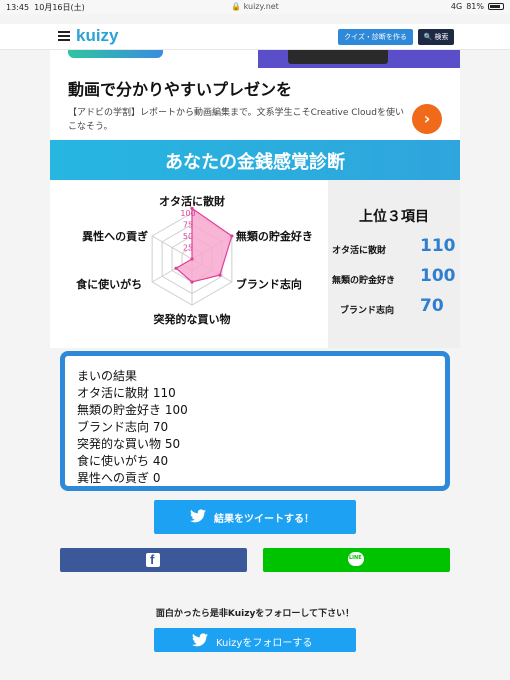 The image size is (510, 680). What do you see at coordinates (192, 201) in the screenshot?
I see `radar-axis-label: オタ活に散財` at bounding box center [192, 201].